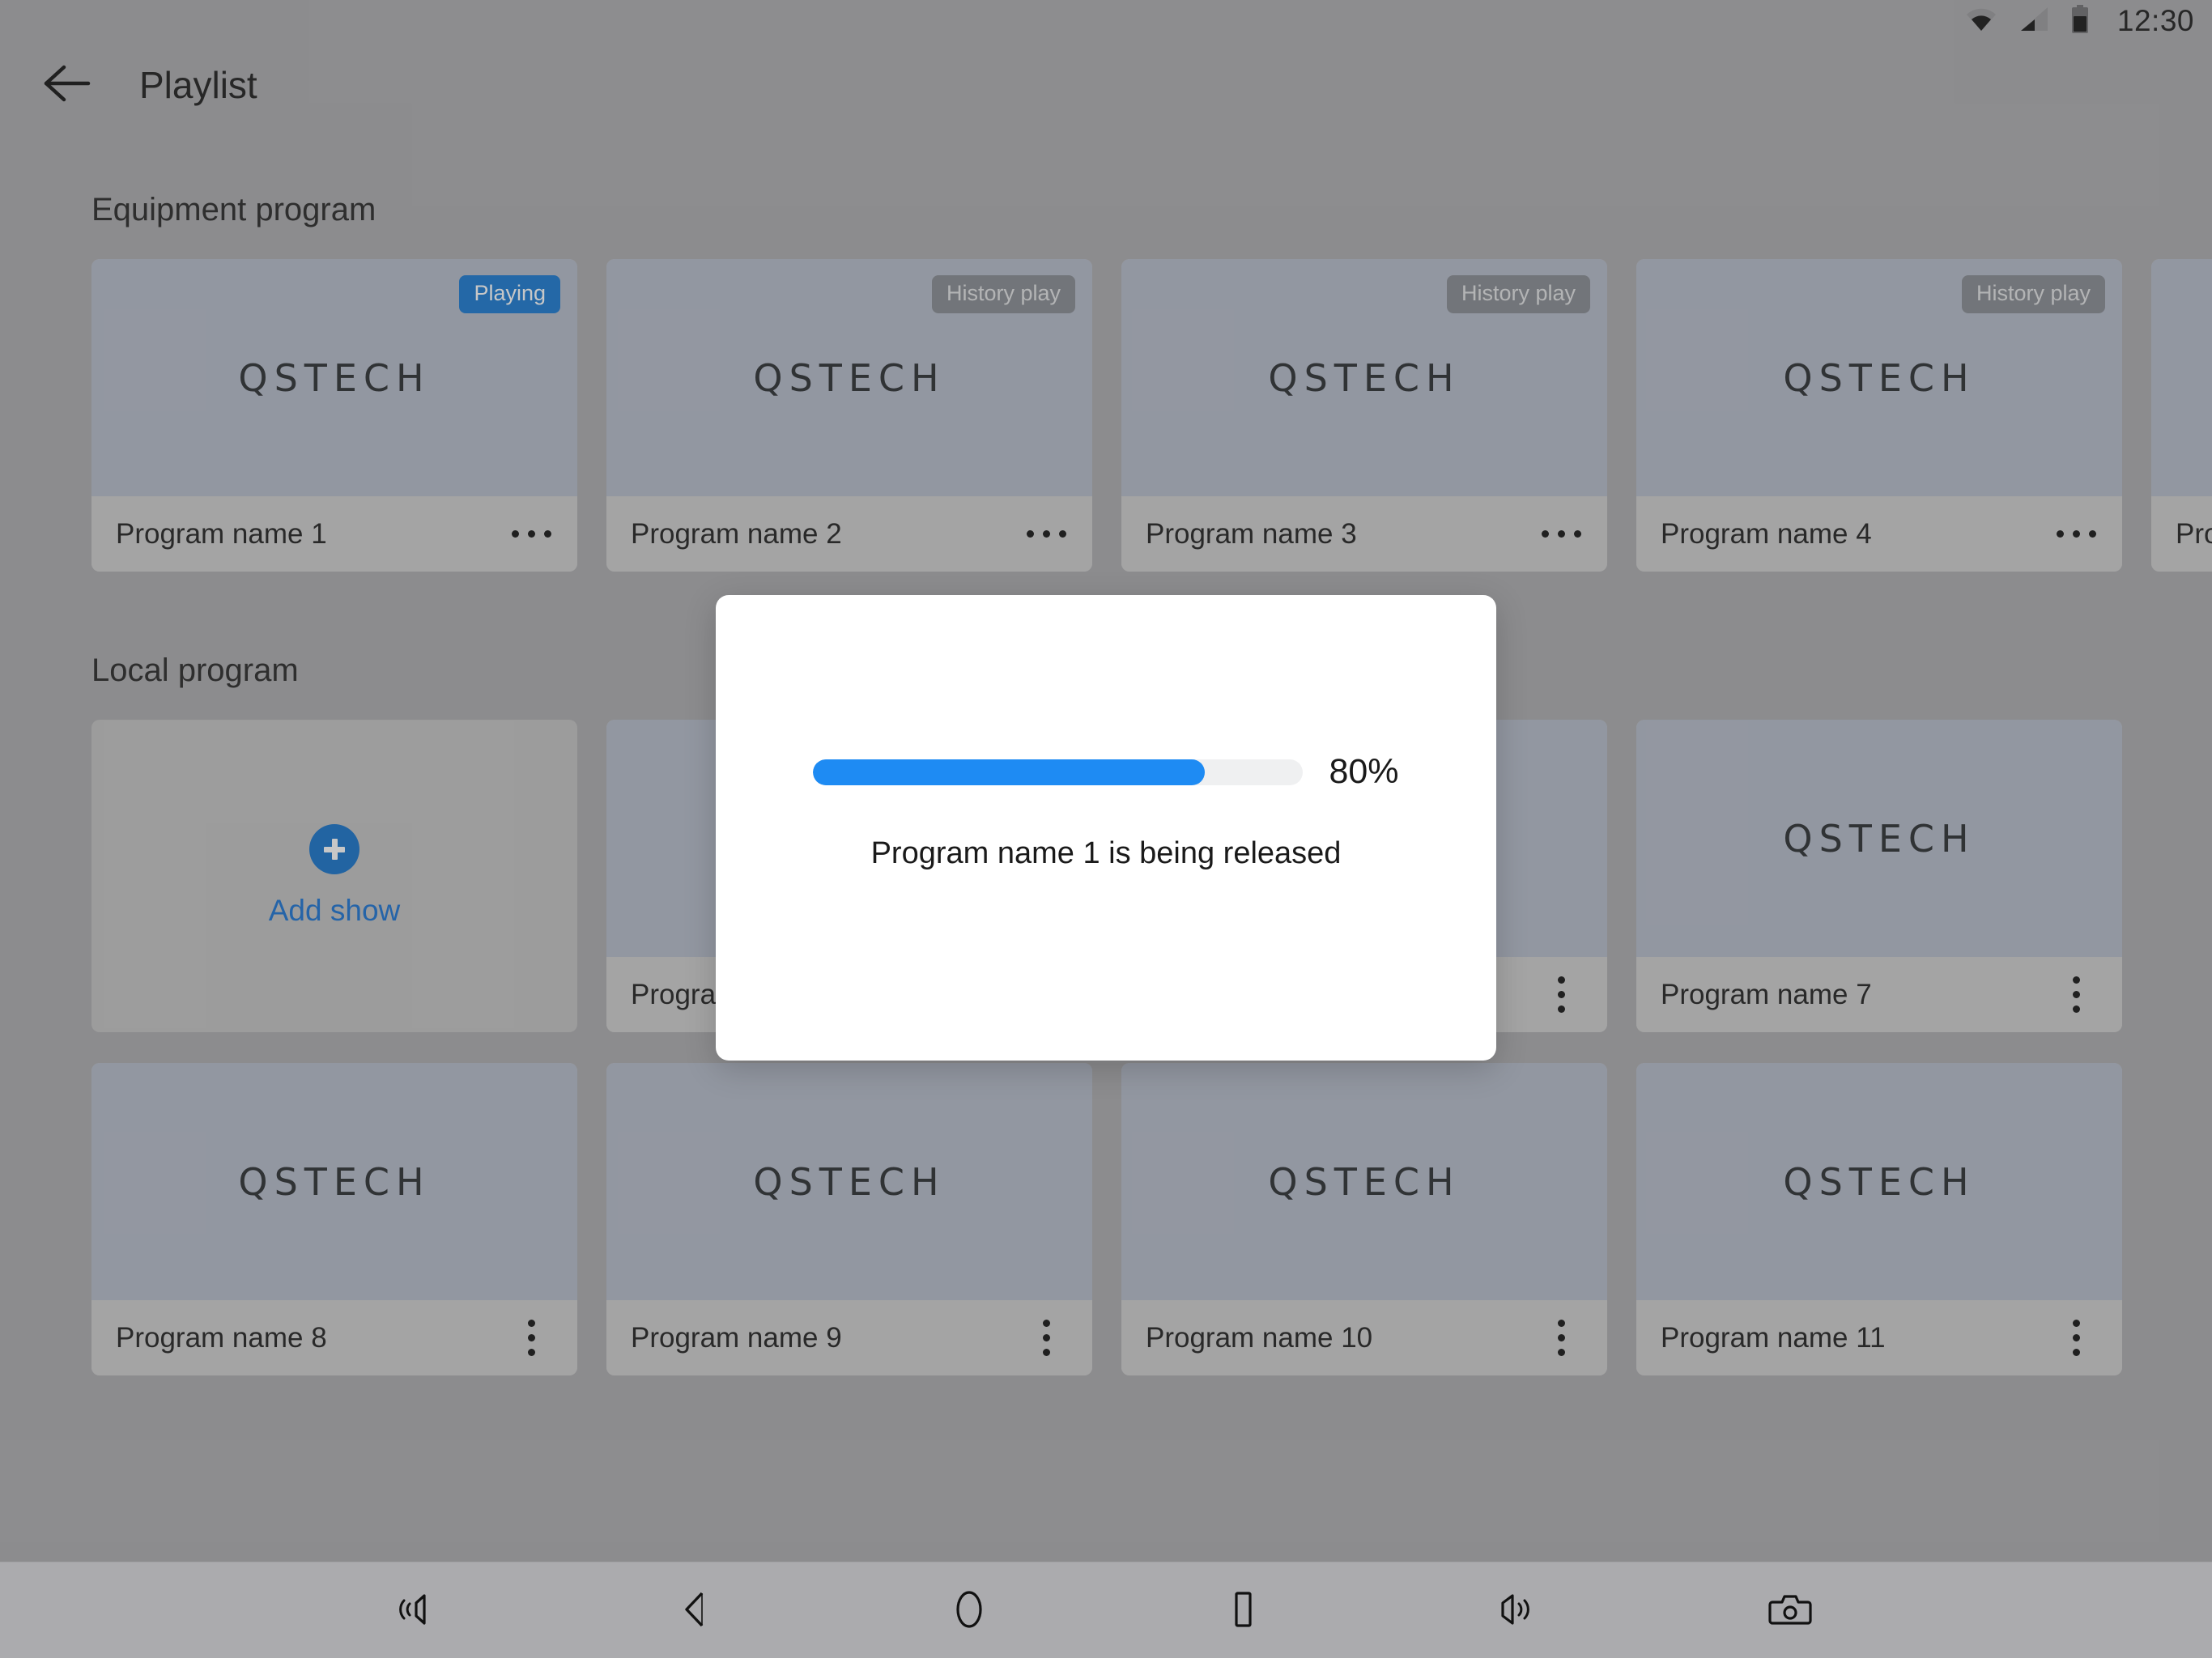  I want to click on card-footer: Program name 11, so click(1879, 1337).